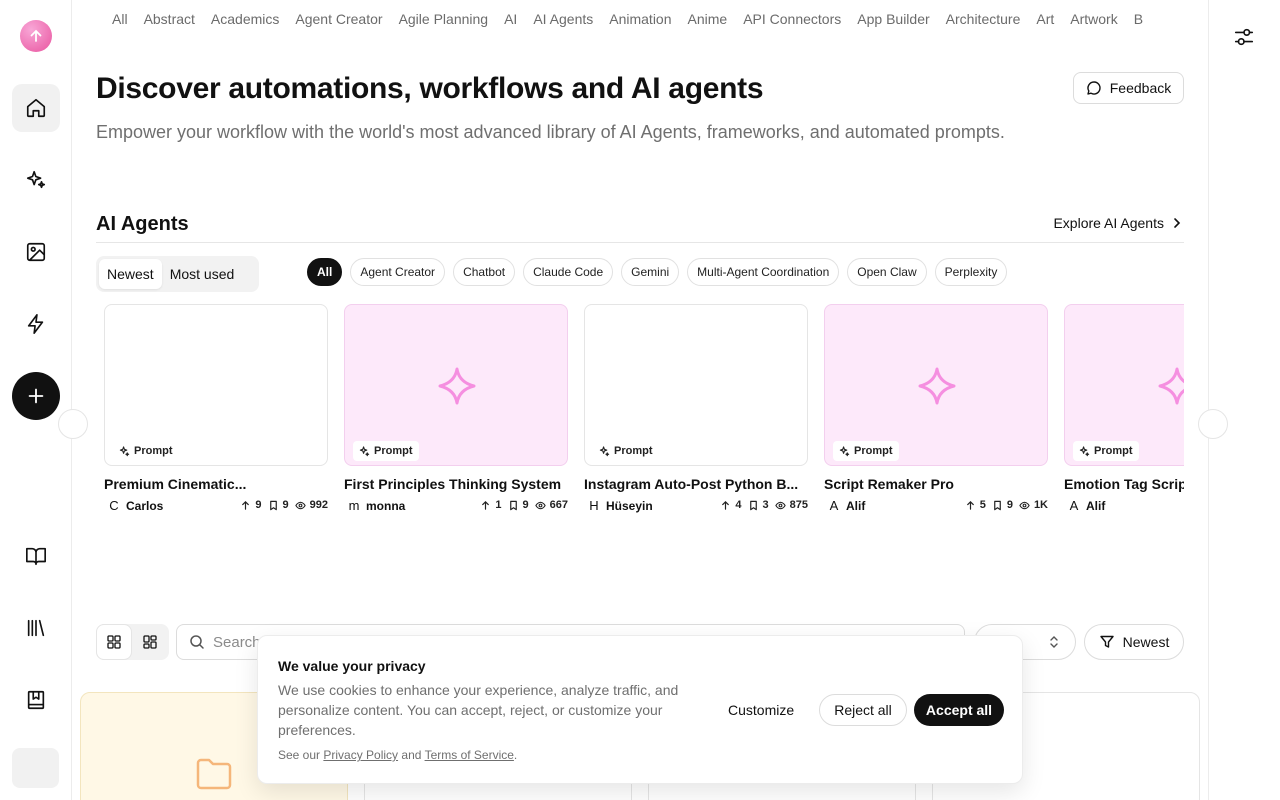 The height and width of the screenshot is (800, 1280). Describe the element at coordinates (761, 710) in the screenshot. I see `customize-button: Customize` at that location.